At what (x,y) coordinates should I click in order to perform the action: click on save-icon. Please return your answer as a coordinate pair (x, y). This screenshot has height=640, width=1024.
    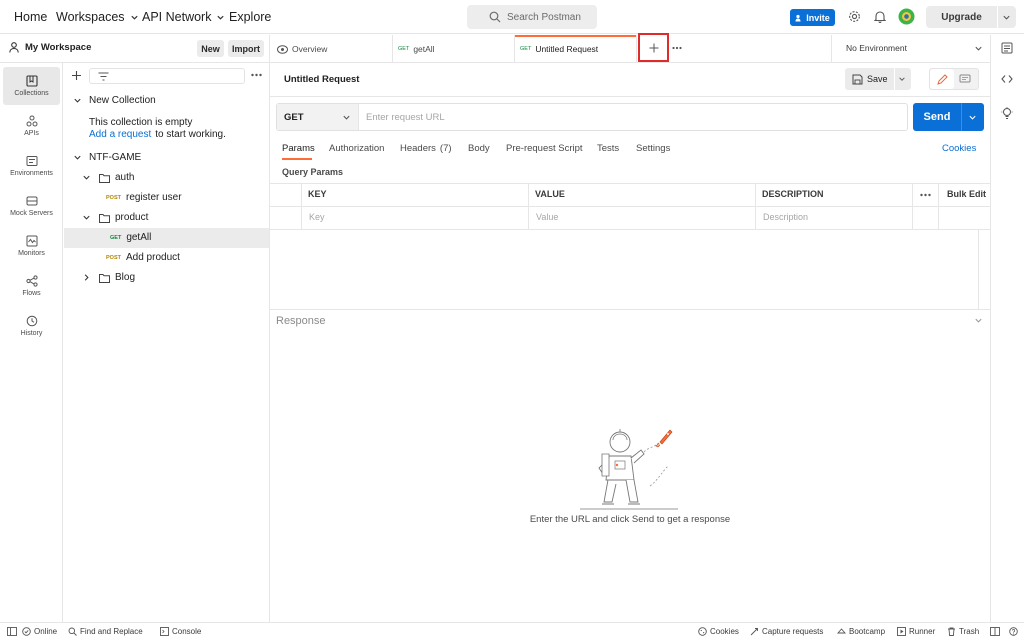
    Looking at the image, I should click on (857, 79).